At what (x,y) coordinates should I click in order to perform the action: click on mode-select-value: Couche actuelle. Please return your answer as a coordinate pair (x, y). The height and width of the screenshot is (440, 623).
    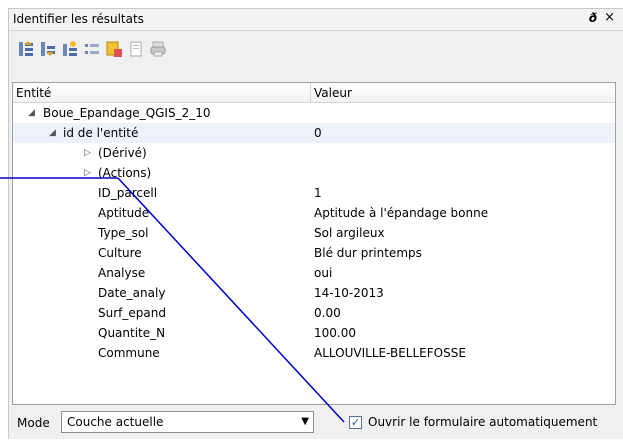
    Looking at the image, I should click on (115, 422).